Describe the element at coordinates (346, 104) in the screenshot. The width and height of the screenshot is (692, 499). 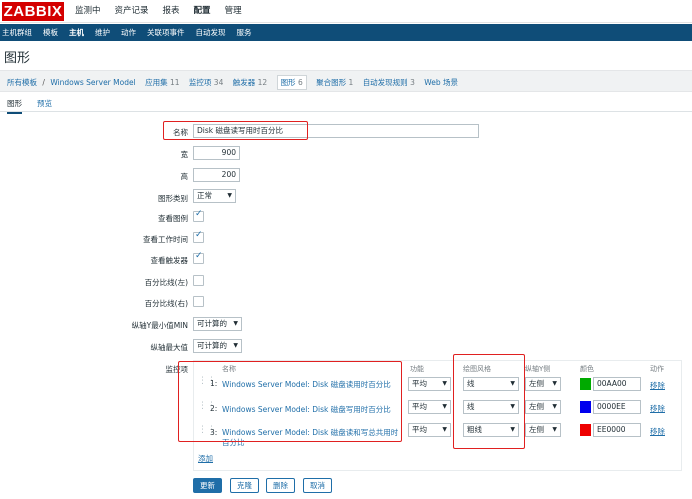
I see `form-tabs: 图形 预览` at that location.